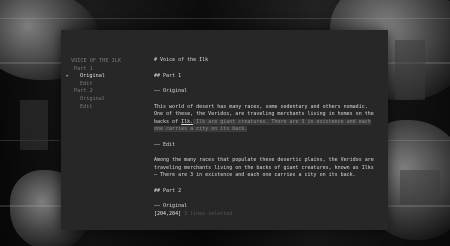  Describe the element at coordinates (83, 68) in the screenshot. I see `sidebar-item-label: Part 1` at that location.